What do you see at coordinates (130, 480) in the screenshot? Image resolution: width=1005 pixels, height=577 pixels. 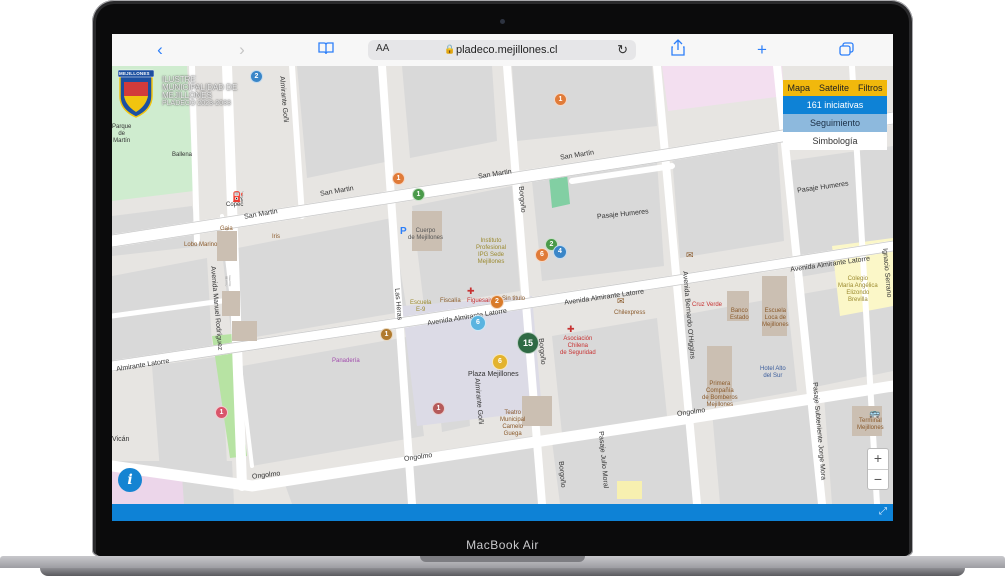 I see `info-button: i` at bounding box center [130, 480].